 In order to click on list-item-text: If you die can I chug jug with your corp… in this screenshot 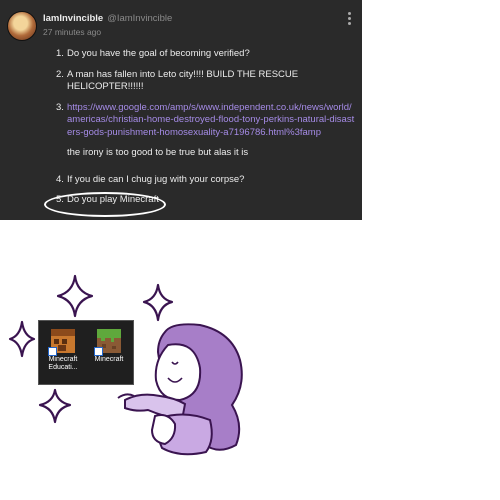, I will do `click(156, 179)`.